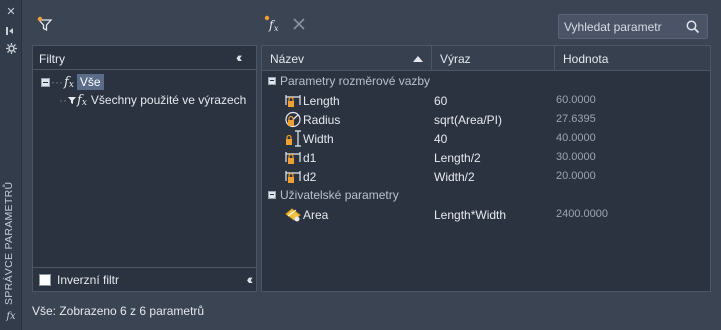  What do you see at coordinates (45, 280) in the screenshot?
I see `invert-filter-checkbox` at bounding box center [45, 280].